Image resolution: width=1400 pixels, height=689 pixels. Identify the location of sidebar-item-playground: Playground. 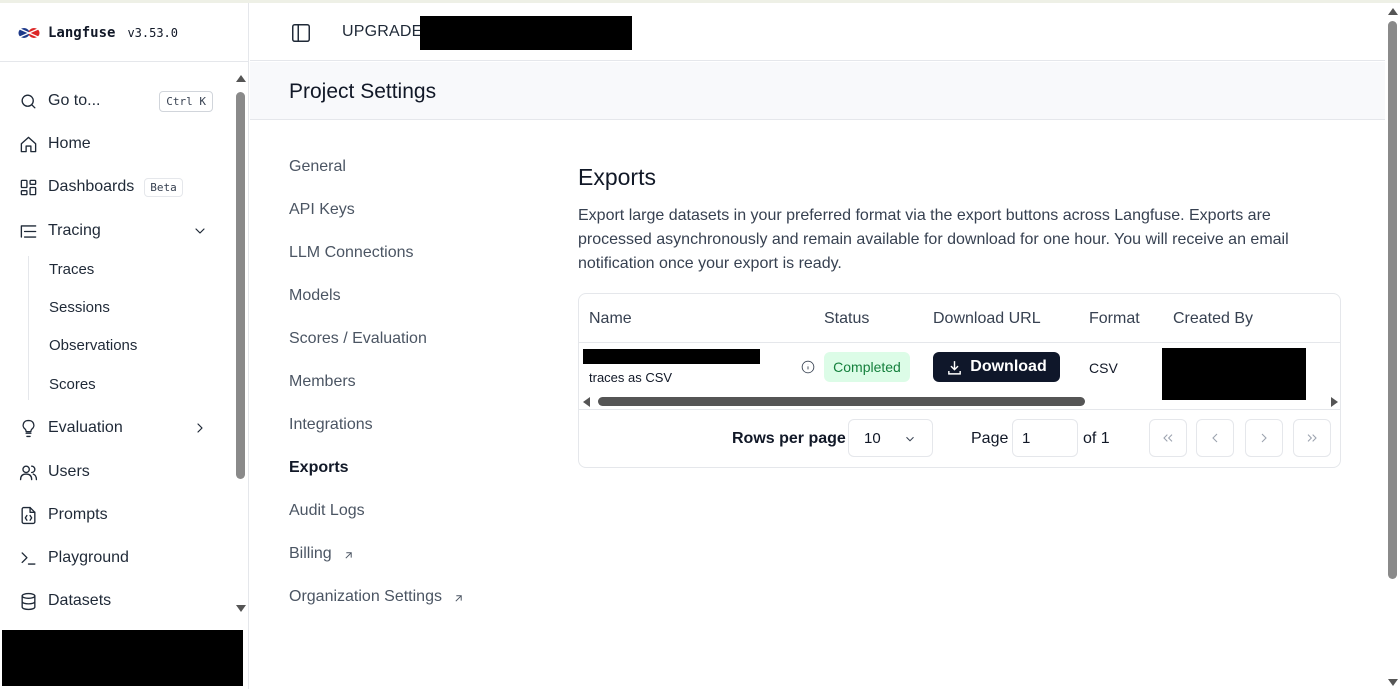
(118, 558).